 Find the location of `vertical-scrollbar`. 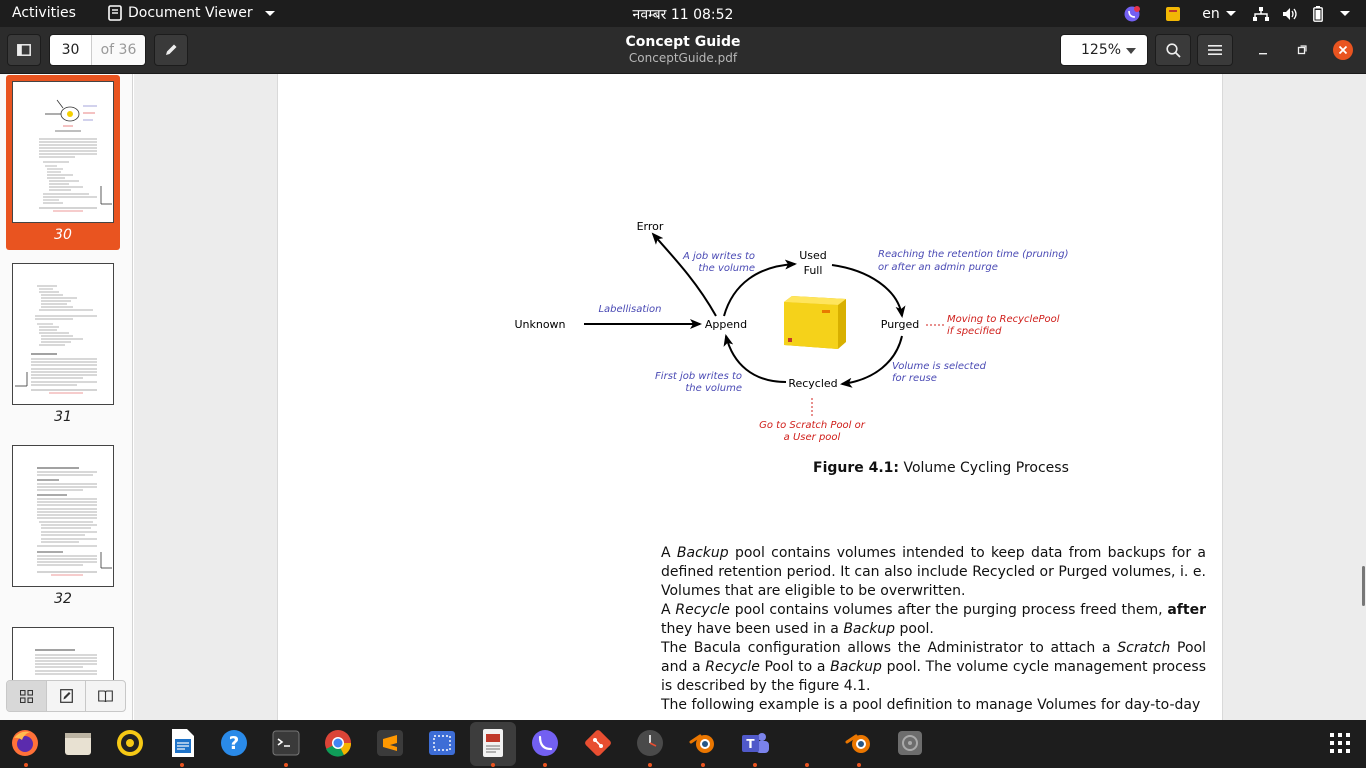

vertical-scrollbar is located at coordinates (1363, 586).